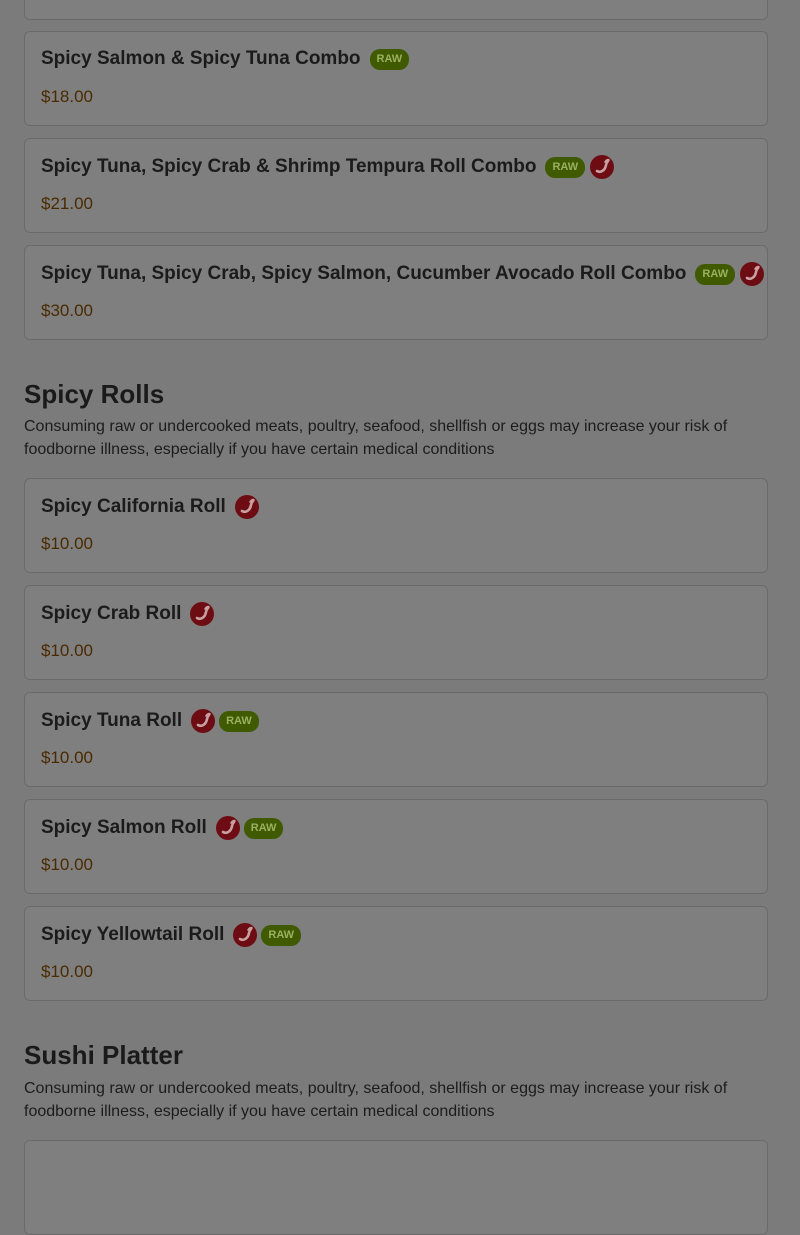 The width and height of the screenshot is (800, 1235). Describe the element at coordinates (201, 58) in the screenshot. I see `menu-item-name: Spicy Salmon & Spicy Tuna Combo` at that location.